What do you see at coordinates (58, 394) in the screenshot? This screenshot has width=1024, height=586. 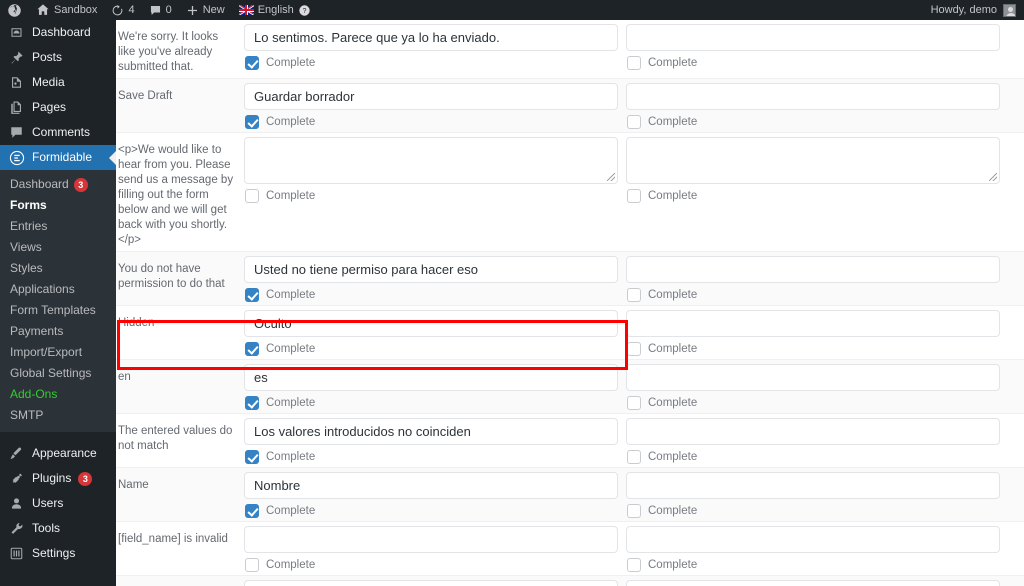 I see `sidebar-subitem-add-ons: Add-Ons` at bounding box center [58, 394].